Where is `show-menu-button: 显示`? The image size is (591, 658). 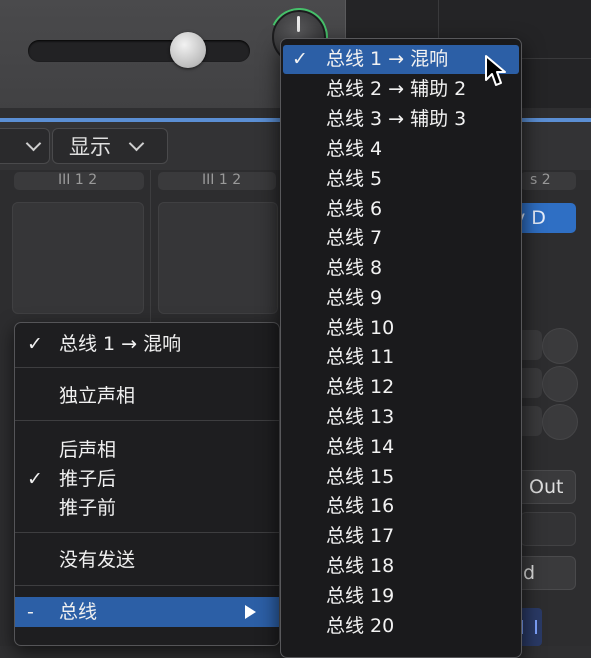
show-menu-button: 显示 is located at coordinates (110, 146).